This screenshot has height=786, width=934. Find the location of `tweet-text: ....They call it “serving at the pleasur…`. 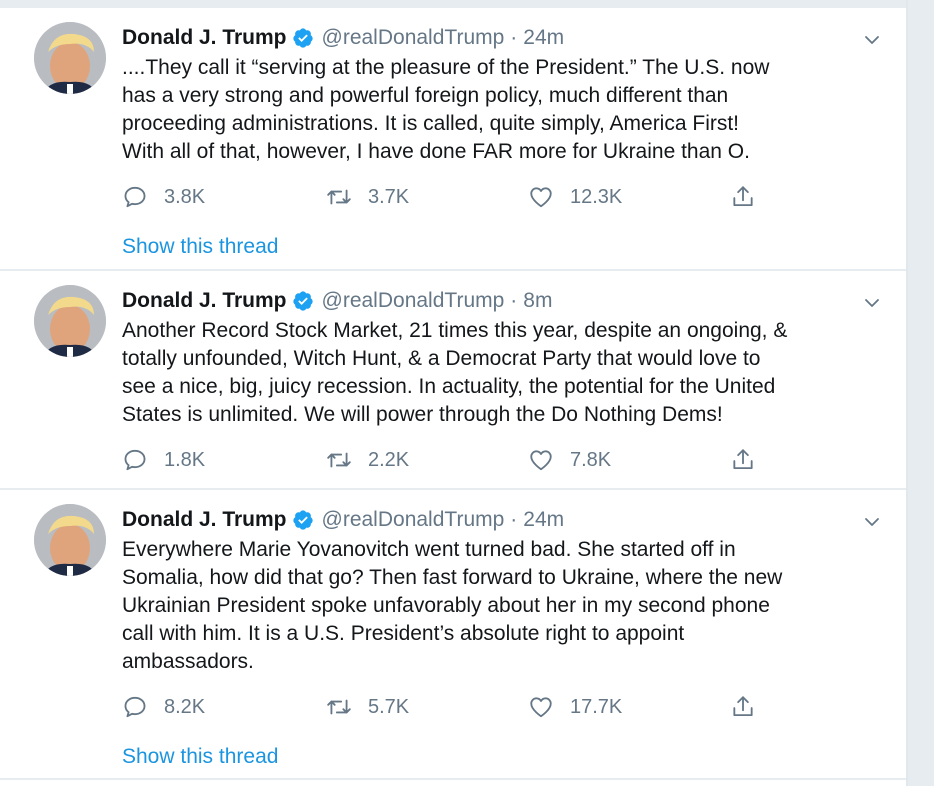

tweet-text: ....They call it “serving at the pleasur… is located at coordinates (446, 109).